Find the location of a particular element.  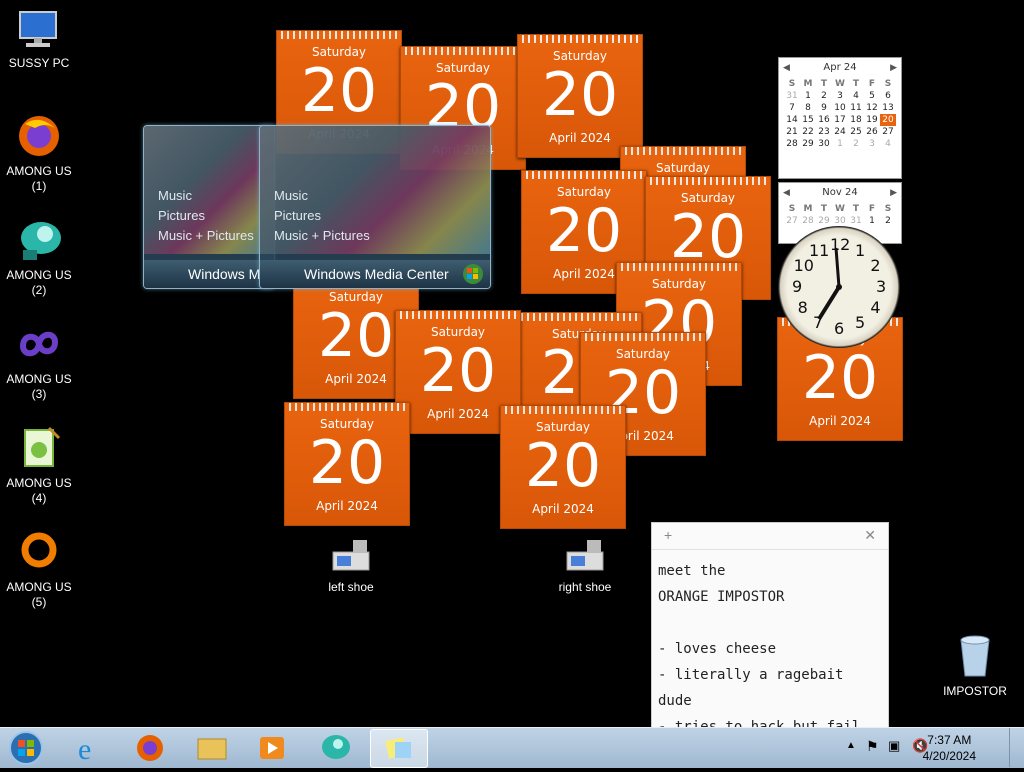

taskbar-file-explorer is located at coordinates (212, 747).